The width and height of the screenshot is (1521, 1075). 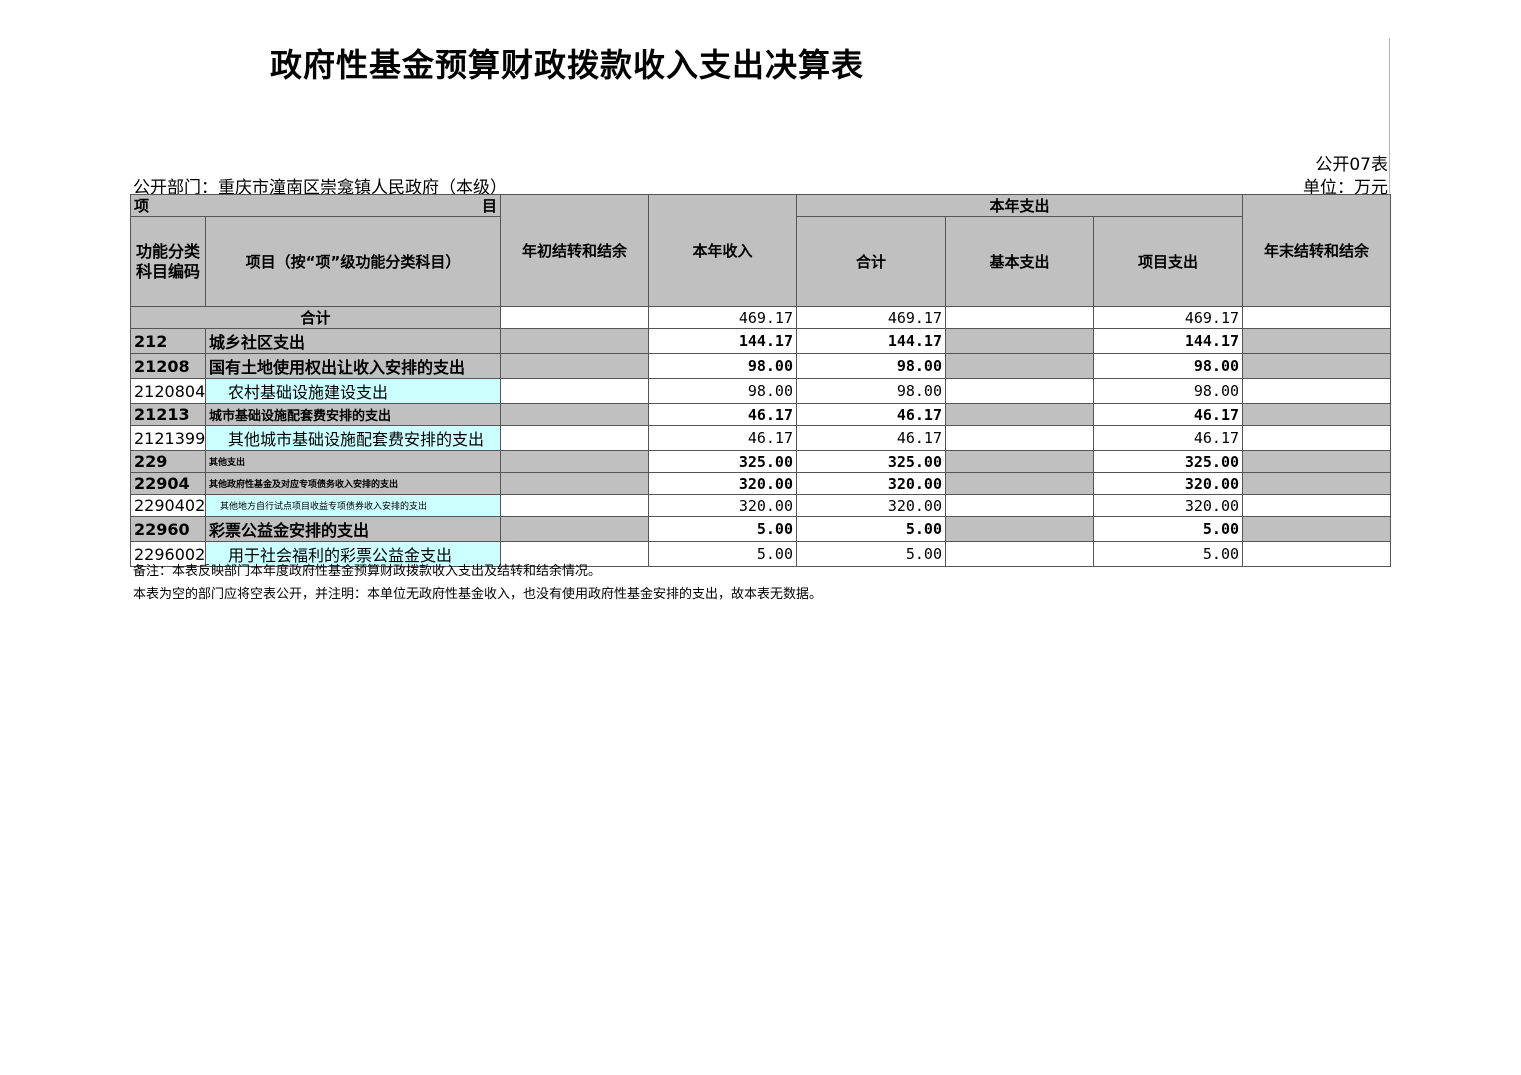 I want to click on row-code: 2120804, so click(x=168, y=391).